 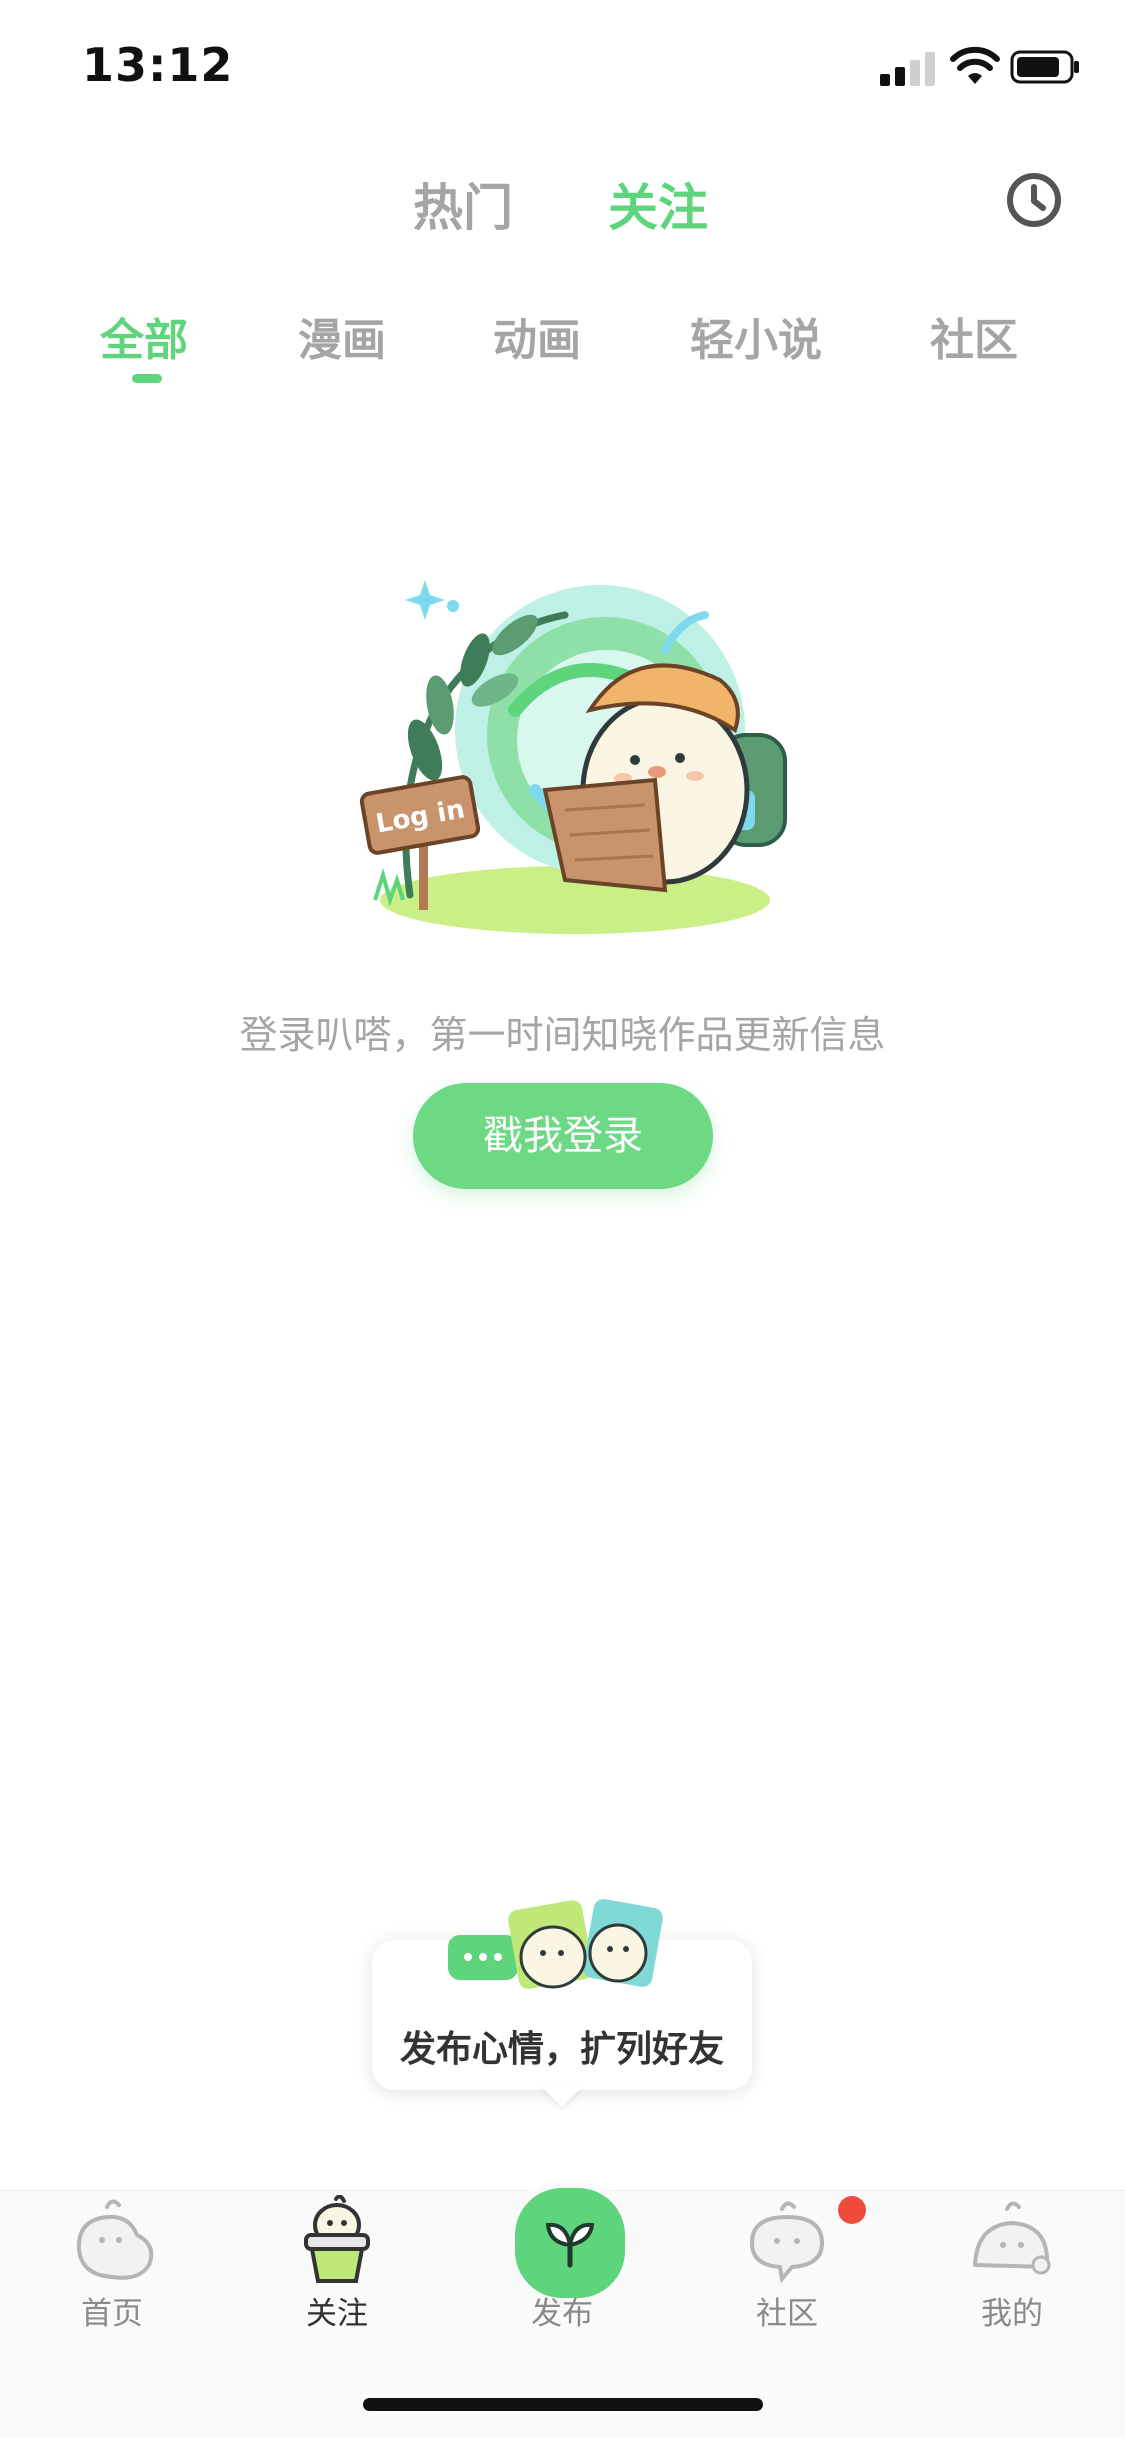 What do you see at coordinates (158, 65) in the screenshot?
I see `status-time: 13:12` at bounding box center [158, 65].